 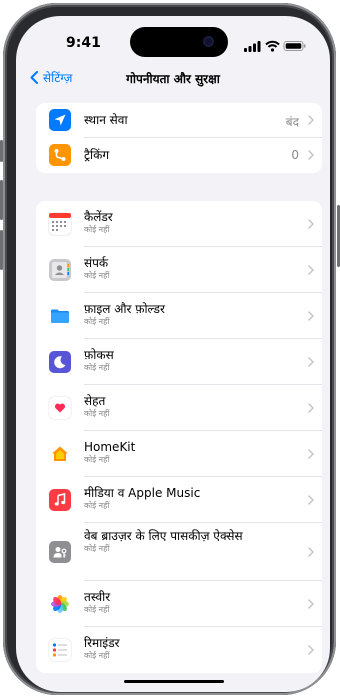 What do you see at coordinates (83, 43) in the screenshot?
I see `status-time: 9:41` at bounding box center [83, 43].